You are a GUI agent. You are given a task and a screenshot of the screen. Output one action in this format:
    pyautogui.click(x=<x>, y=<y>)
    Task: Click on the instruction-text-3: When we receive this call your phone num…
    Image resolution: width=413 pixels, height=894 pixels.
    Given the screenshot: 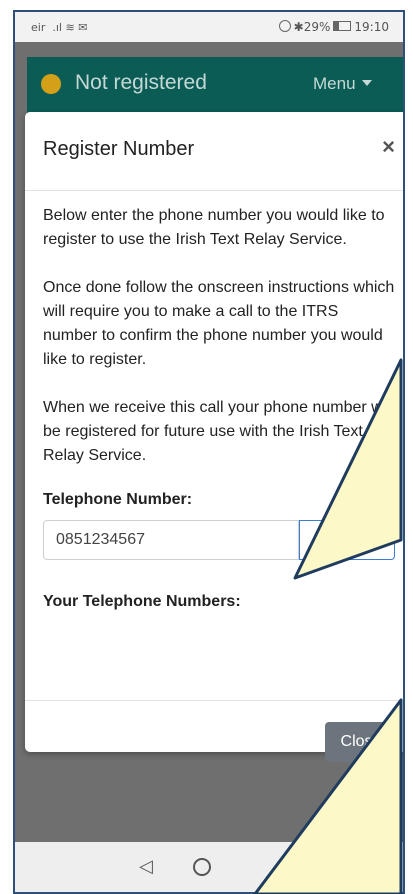 What is the action you would take?
    pyautogui.click(x=218, y=431)
    